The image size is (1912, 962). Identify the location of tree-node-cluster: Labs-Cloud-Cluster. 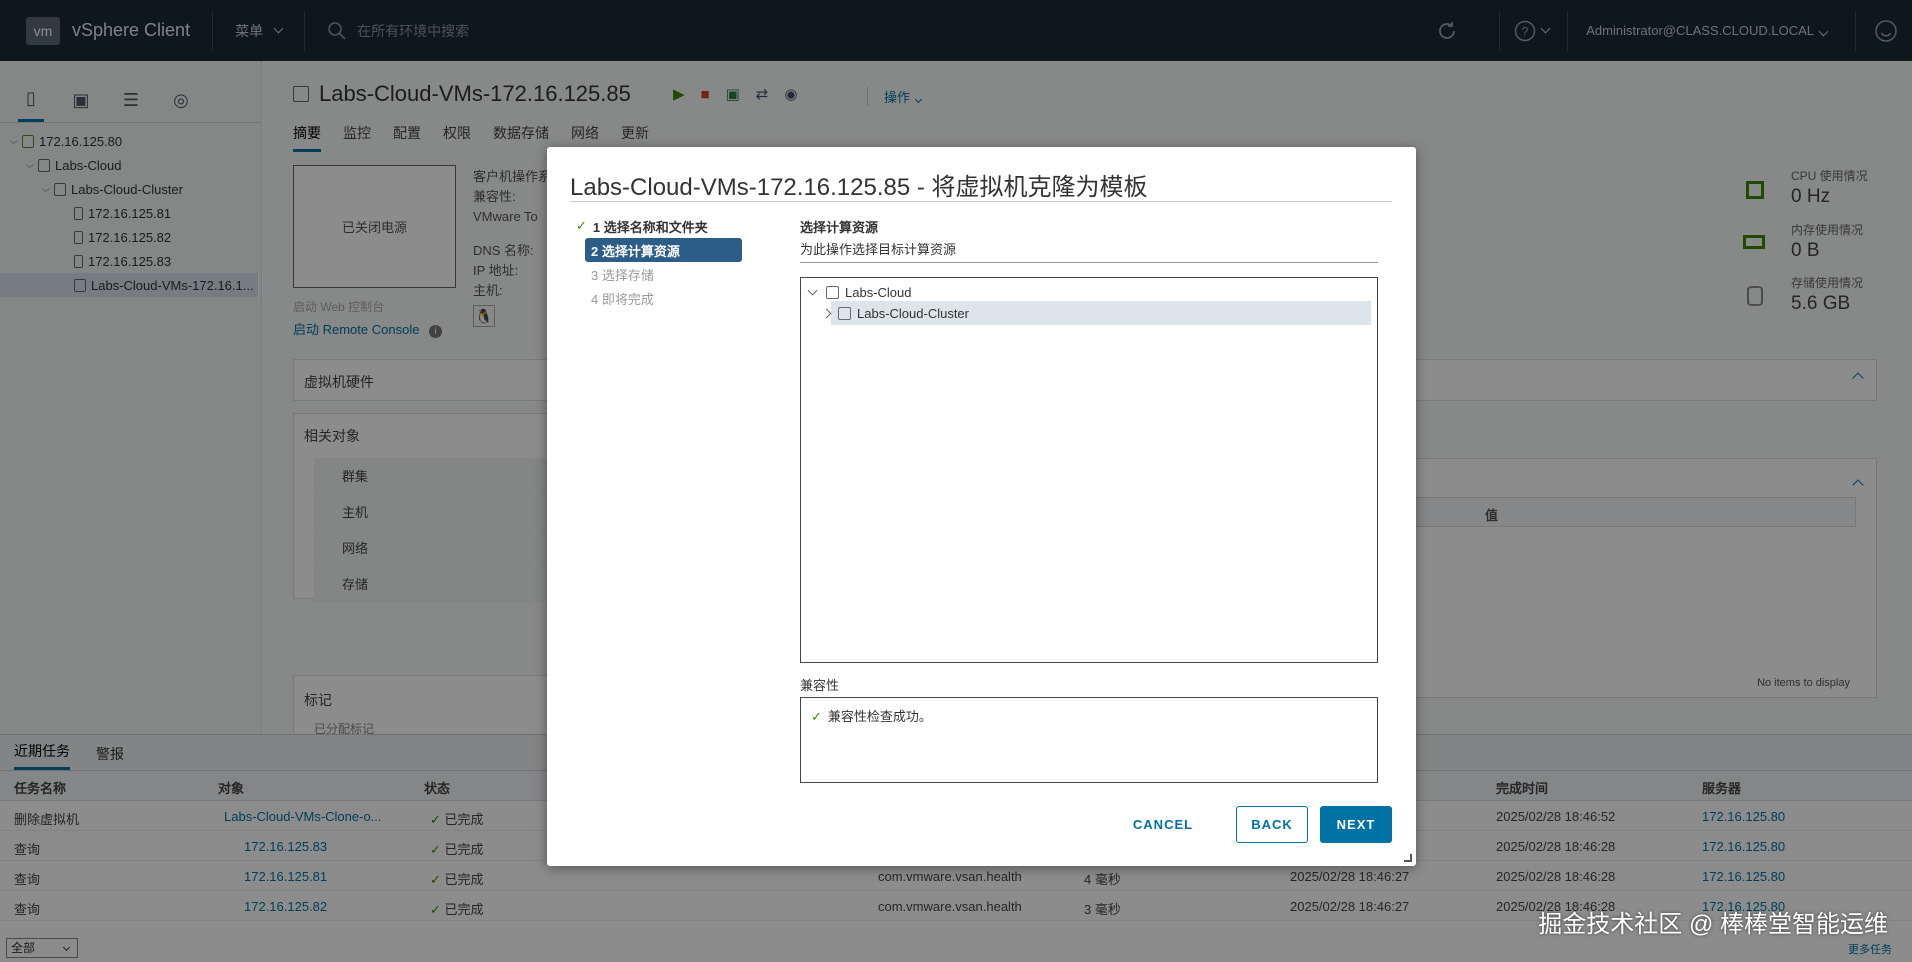
(1096, 313).